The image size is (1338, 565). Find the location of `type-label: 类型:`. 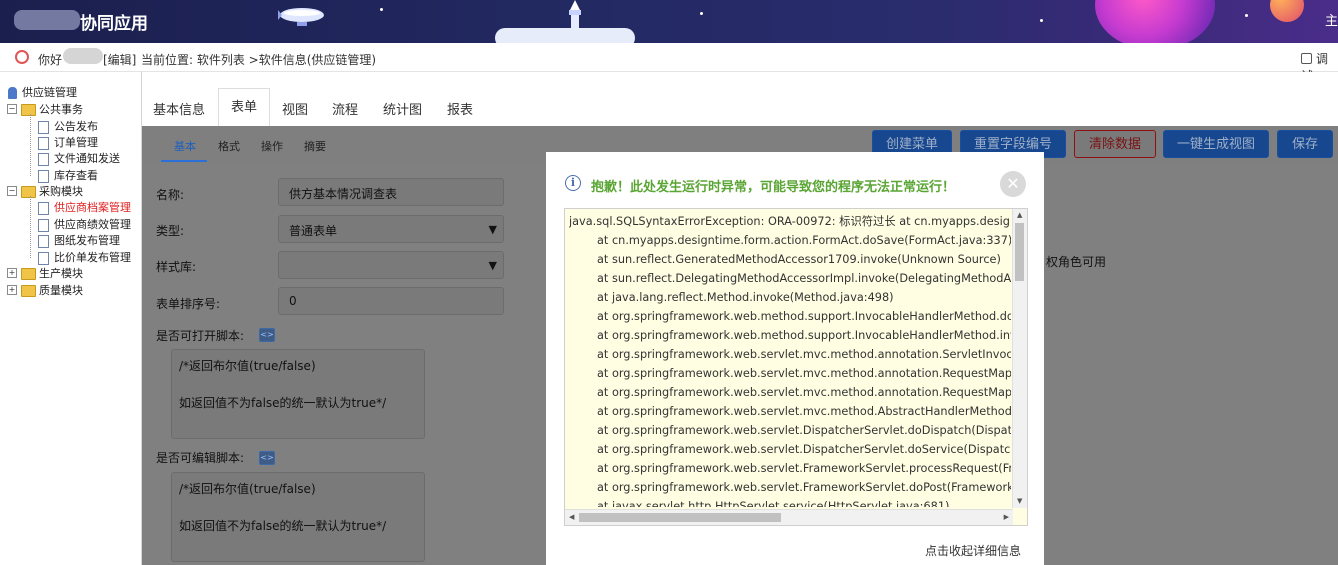

type-label: 类型: is located at coordinates (170, 231).